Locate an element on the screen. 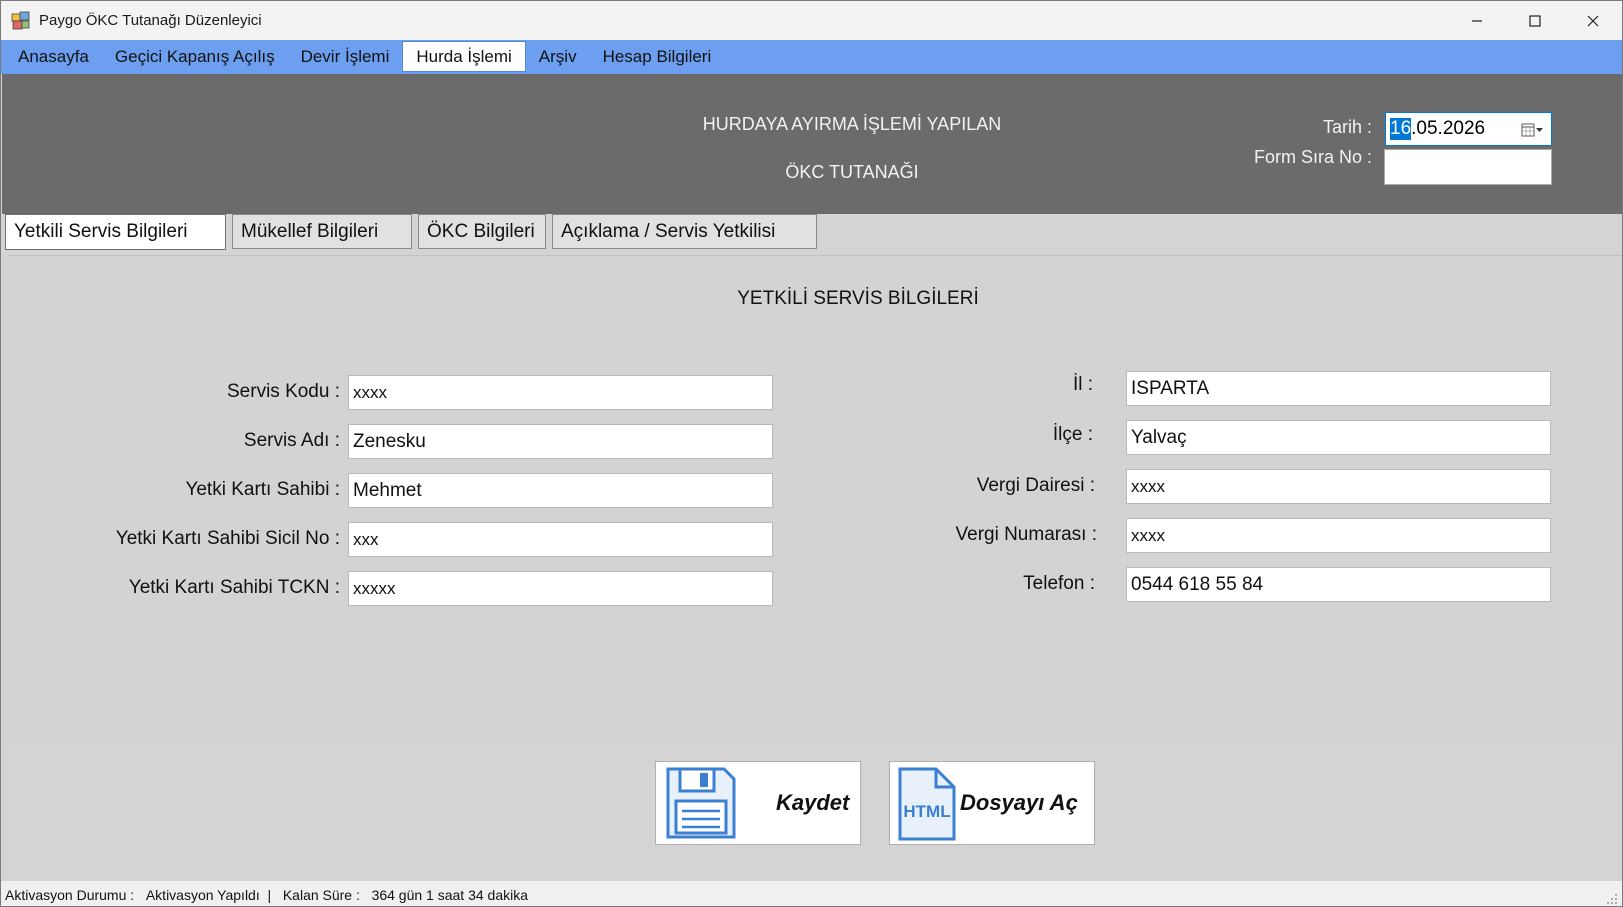 The height and width of the screenshot is (907, 1623). remaining-label: Kalan Süre : is located at coordinates (321, 894).